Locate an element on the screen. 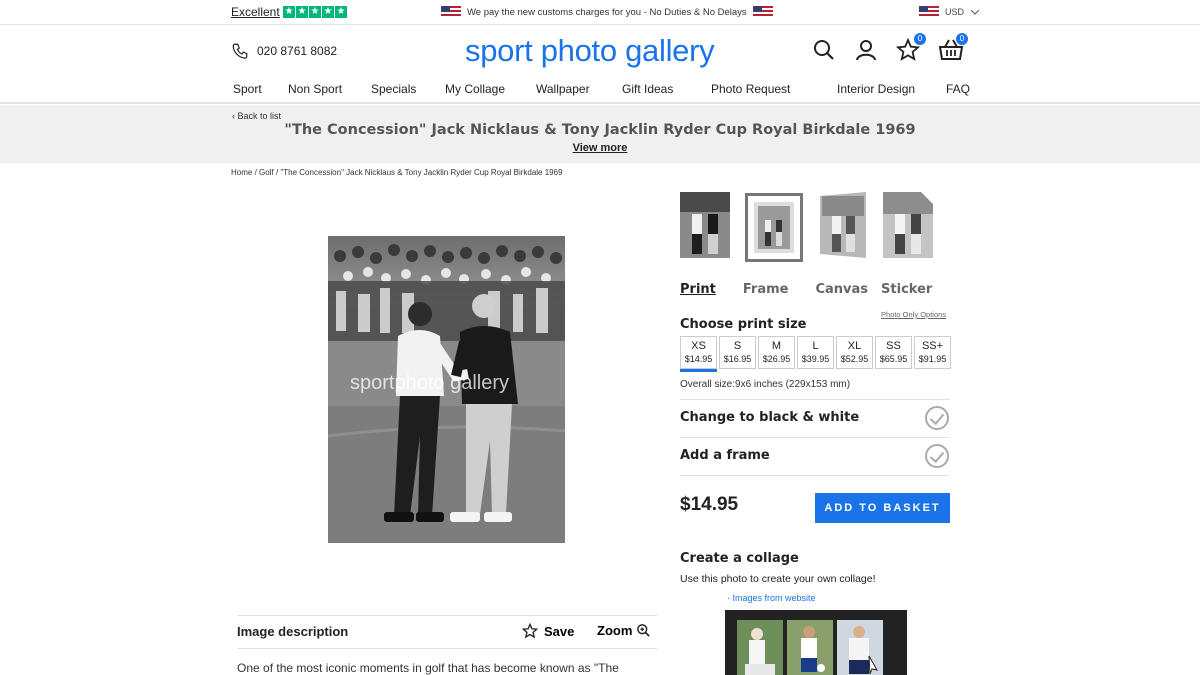 This screenshot has height=675, width=1200. size-name: S is located at coordinates (737, 346).